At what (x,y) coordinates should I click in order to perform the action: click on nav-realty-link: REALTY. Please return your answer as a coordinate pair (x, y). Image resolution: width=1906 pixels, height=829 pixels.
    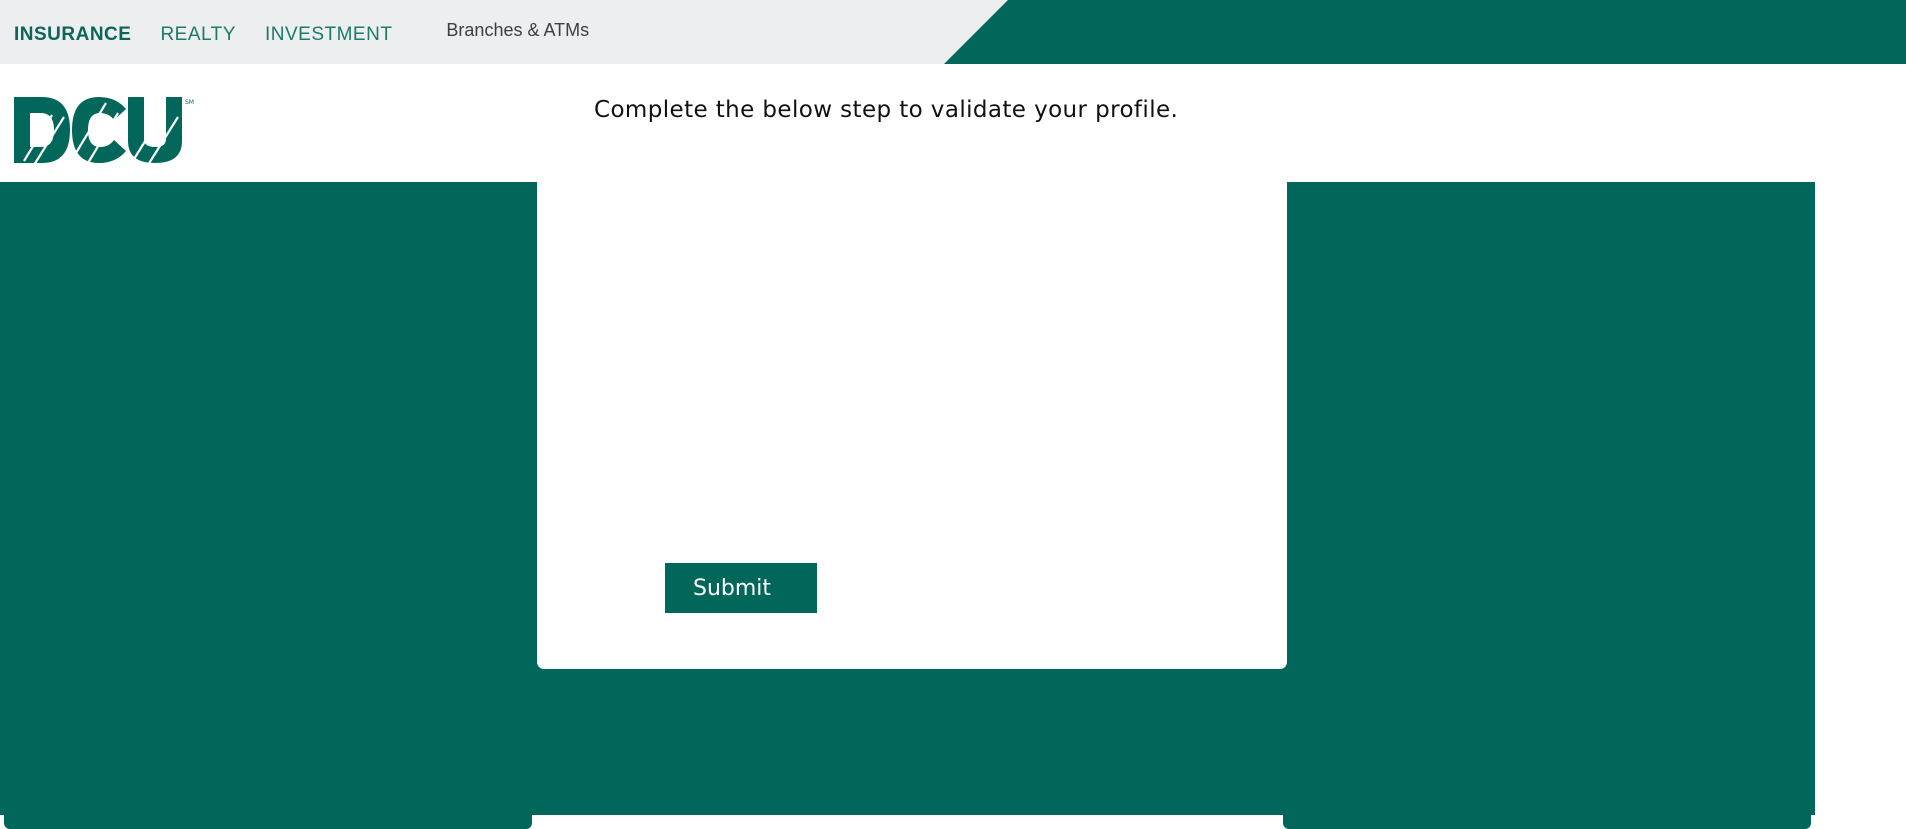
    Looking at the image, I should click on (198, 35).